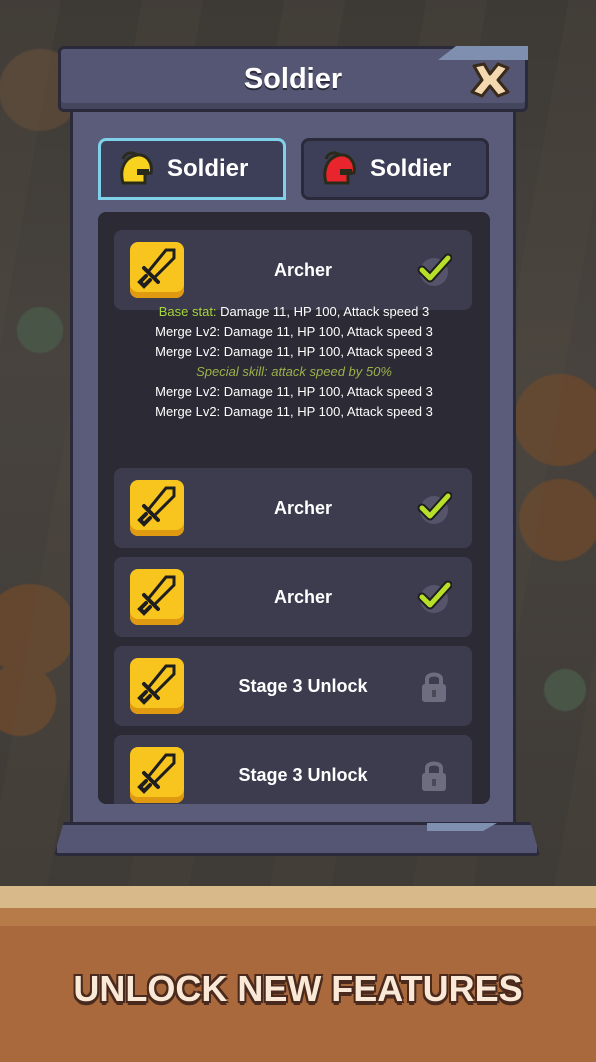 This screenshot has height=1062, width=596. What do you see at coordinates (136, 168) in the screenshot?
I see `gold-helmet-icon` at bounding box center [136, 168].